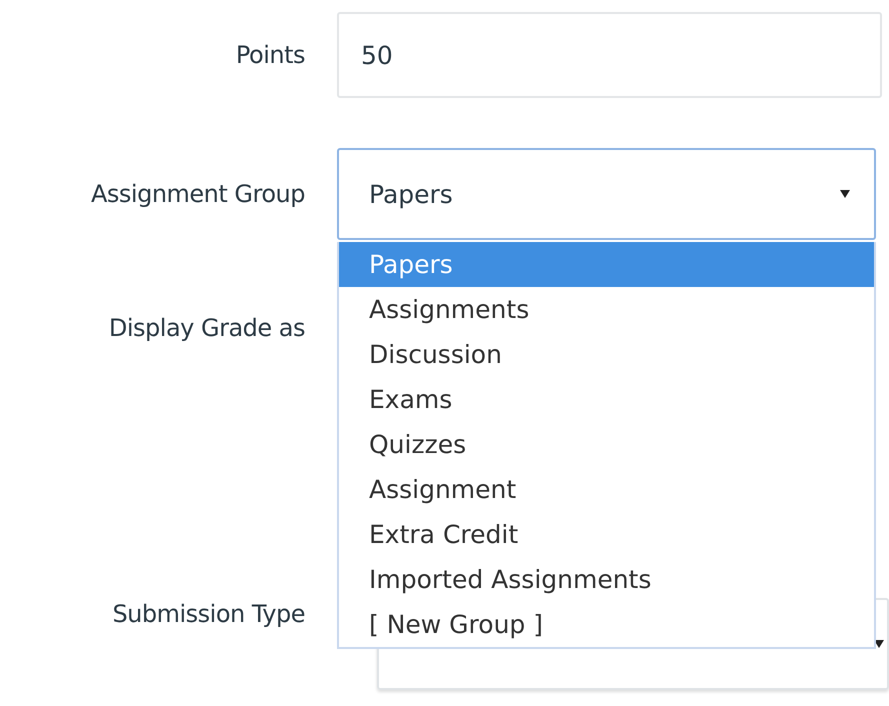 This screenshot has width=889, height=706. Describe the element at coordinates (206, 328) in the screenshot. I see `field-label: Display Grade as` at that location.